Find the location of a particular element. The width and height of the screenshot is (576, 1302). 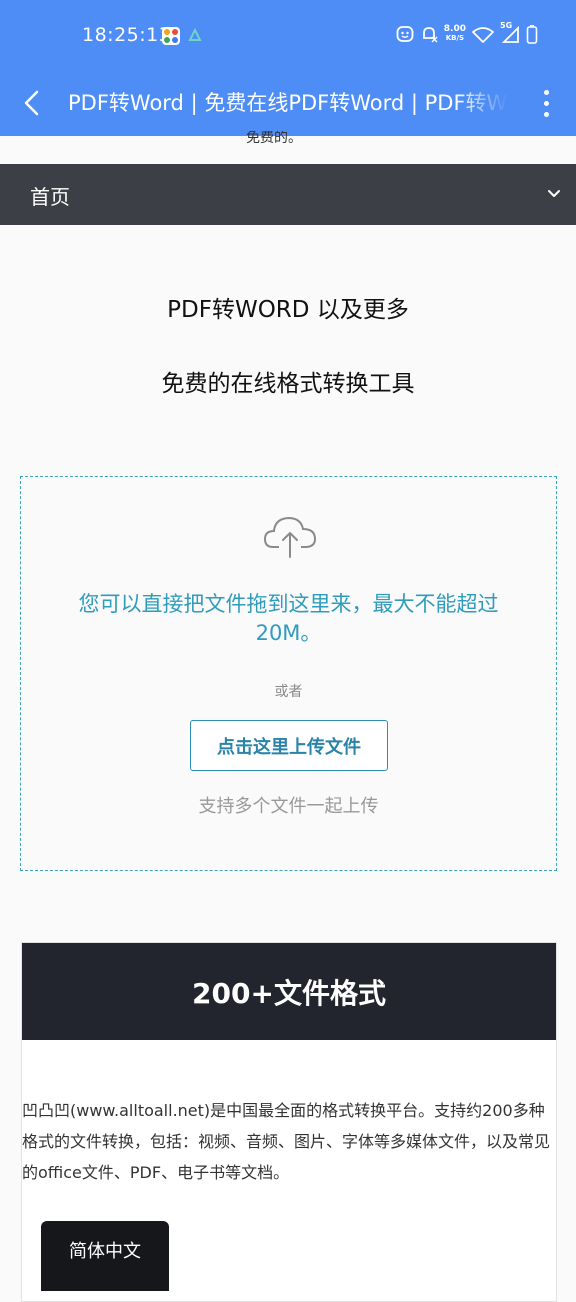

chevron-down-icon is located at coordinates (554, 194).